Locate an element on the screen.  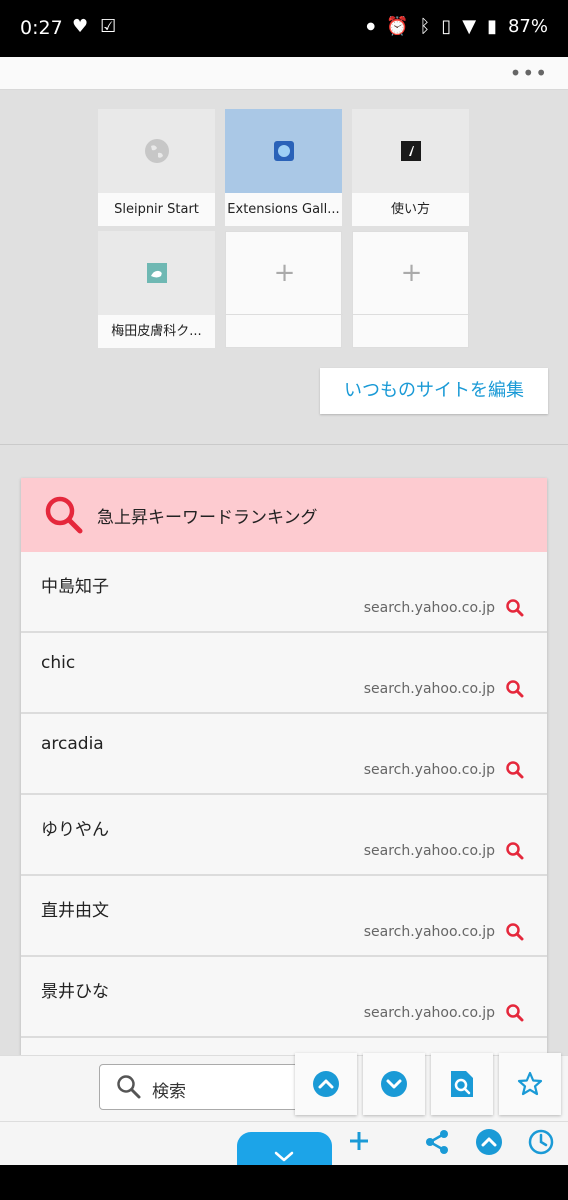
scroll-down-button is located at coordinates (394, 1084).